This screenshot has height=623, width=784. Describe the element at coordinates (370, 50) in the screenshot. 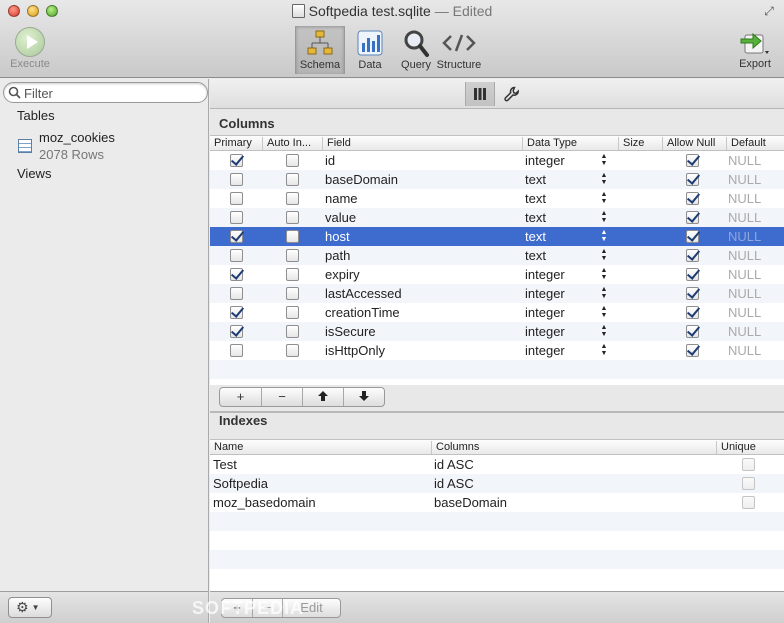

I see `tab-data: Data` at that location.